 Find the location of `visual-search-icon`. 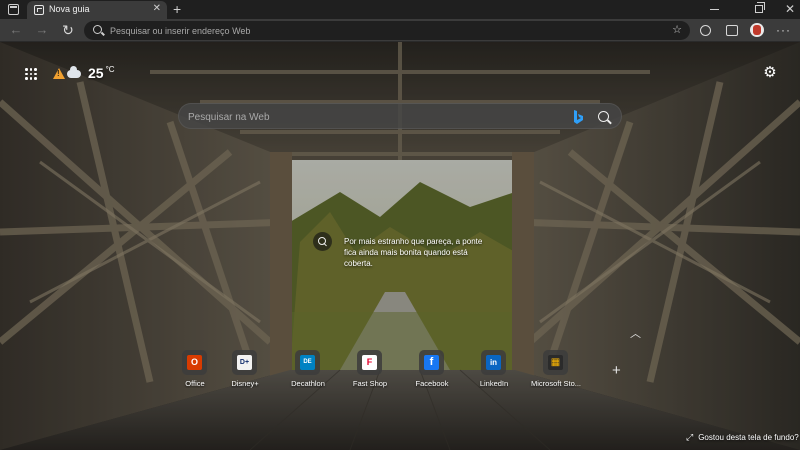

visual-search-icon is located at coordinates (322, 241).